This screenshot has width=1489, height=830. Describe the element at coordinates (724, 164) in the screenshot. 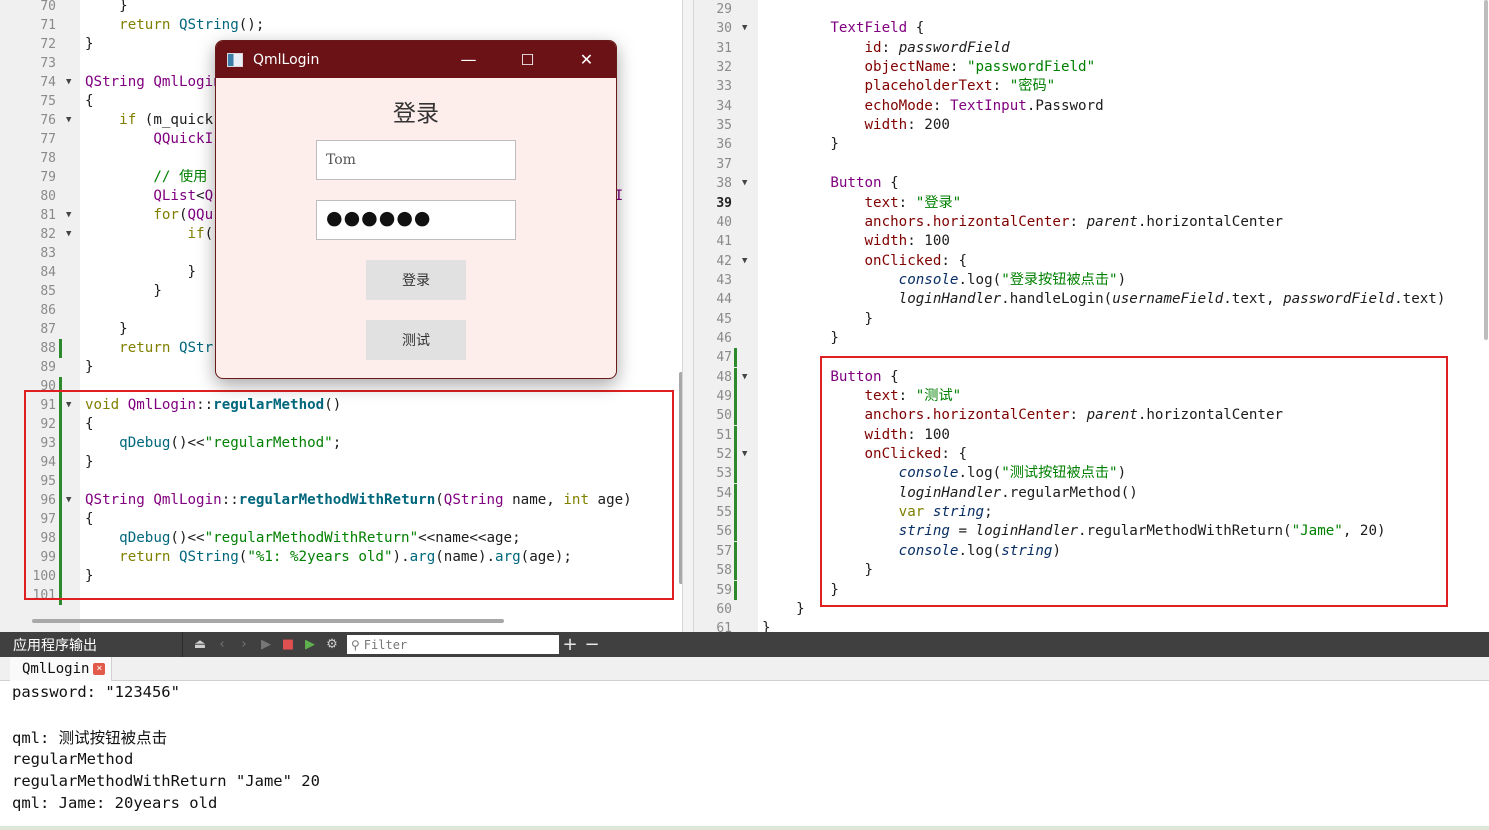

I see `line-number: 37` at that location.